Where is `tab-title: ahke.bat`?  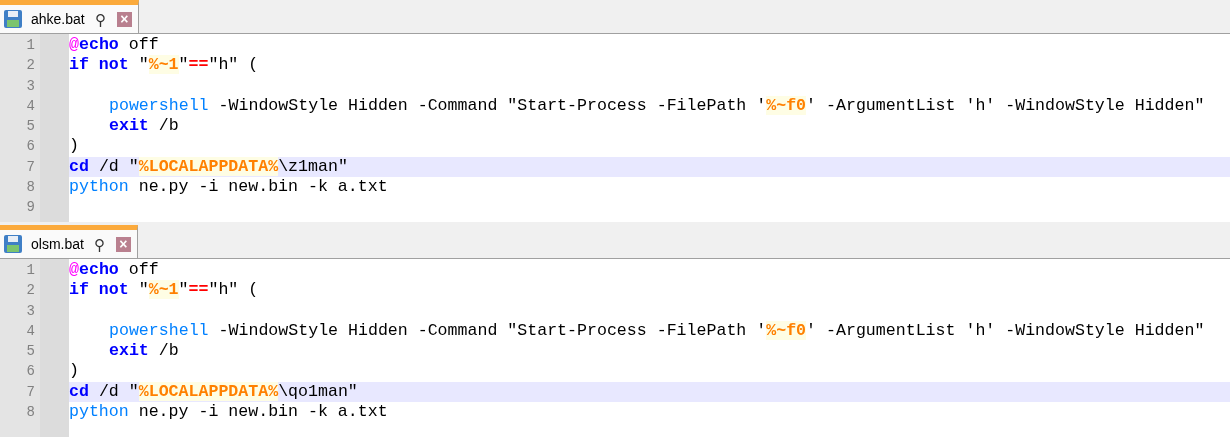 tab-title: ahke.bat is located at coordinates (58, 19).